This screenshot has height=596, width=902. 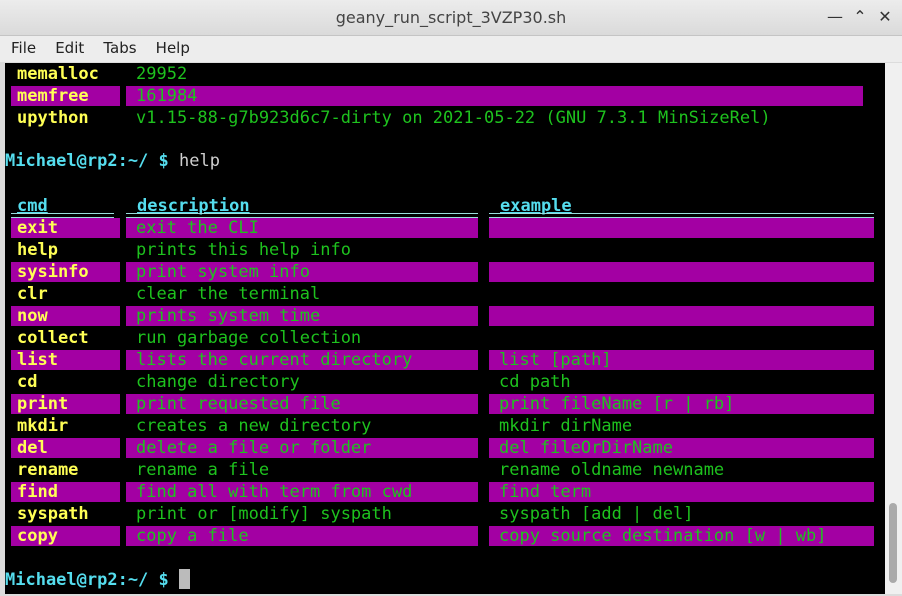 I want to click on sysinfo-key: upython, so click(x=53, y=118).